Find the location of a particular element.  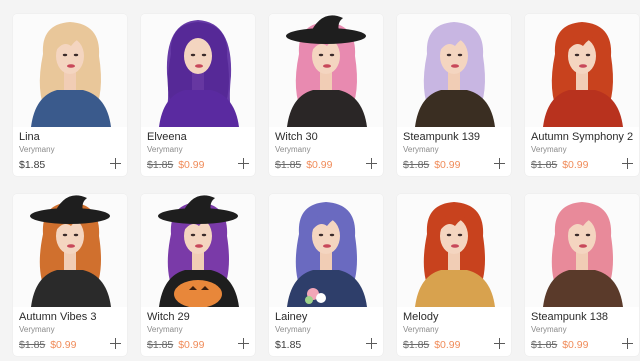

product-title: Elveena is located at coordinates (198, 135).